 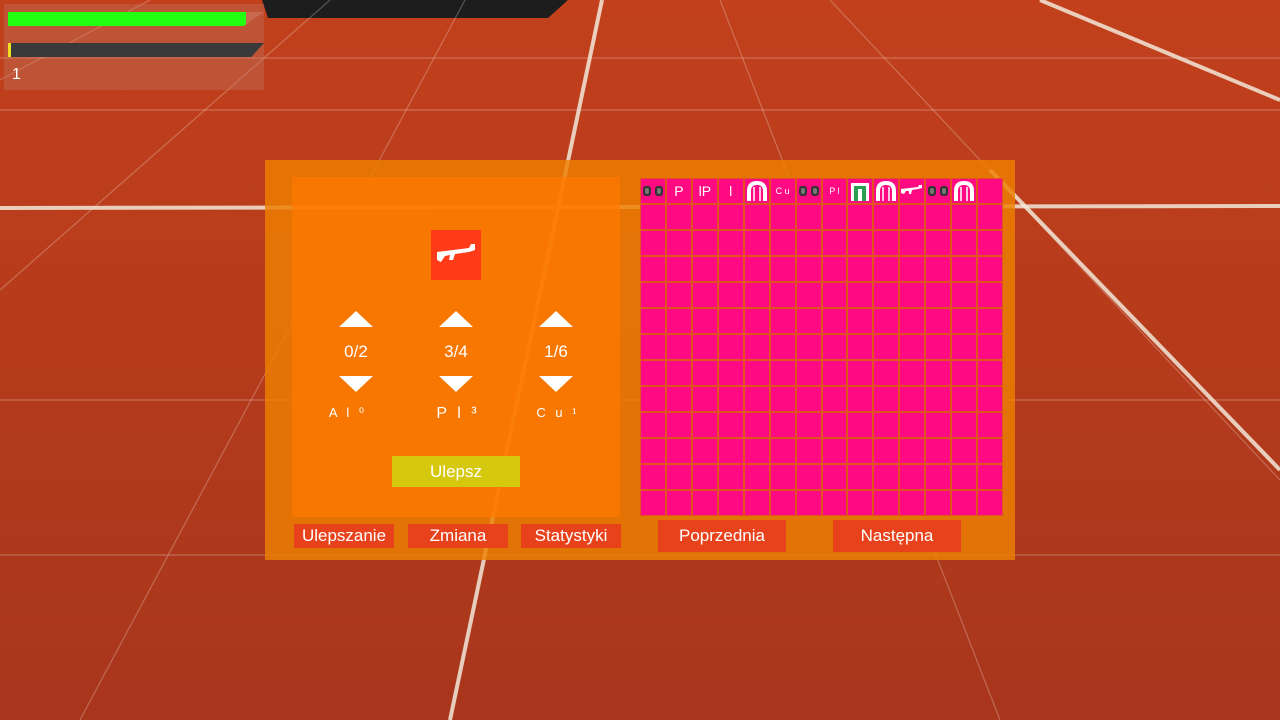 I want to click on stat-1-increase-arrow, so click(x=356, y=319).